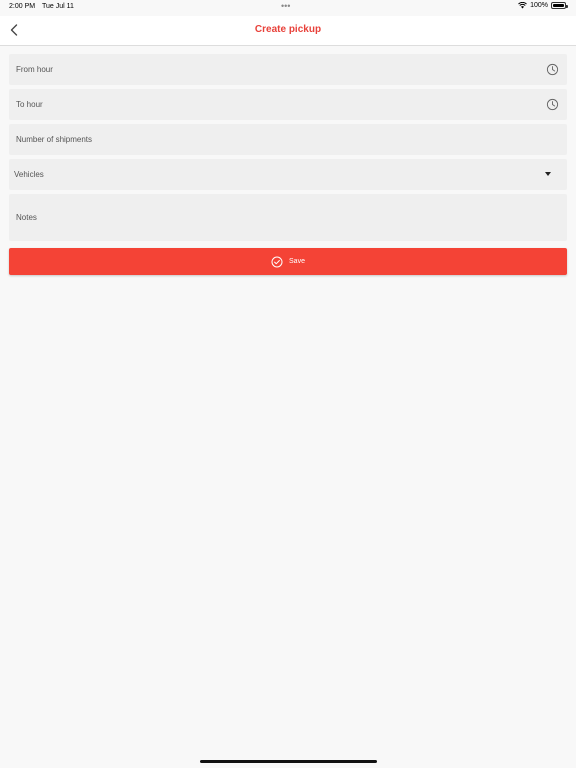 This screenshot has width=576, height=768. What do you see at coordinates (288, 761) in the screenshot?
I see `home-indicator` at bounding box center [288, 761].